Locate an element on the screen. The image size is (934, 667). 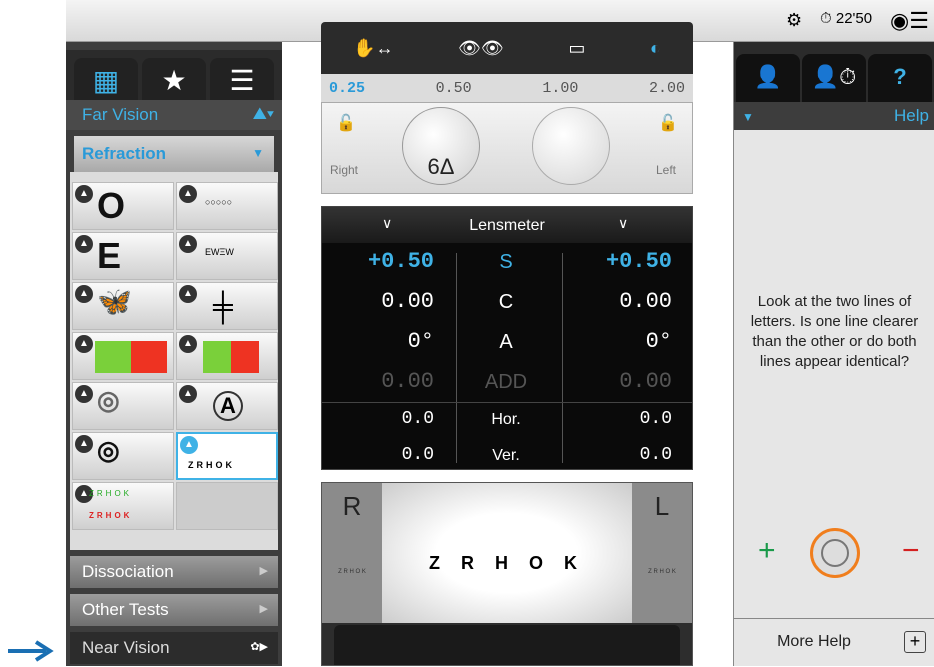
preview-footer is located at coordinates (507, 645).